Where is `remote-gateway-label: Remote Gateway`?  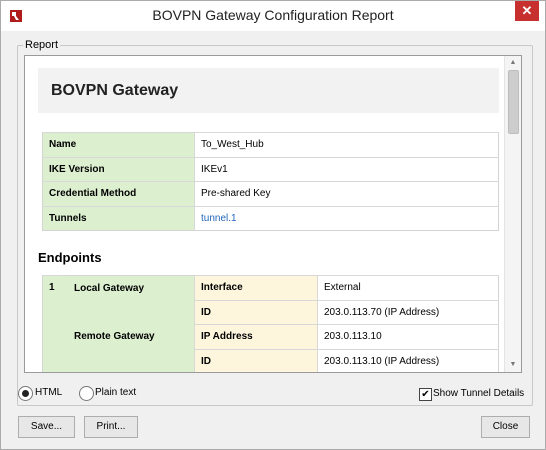
remote-gateway-label: Remote Gateway is located at coordinates (131, 336).